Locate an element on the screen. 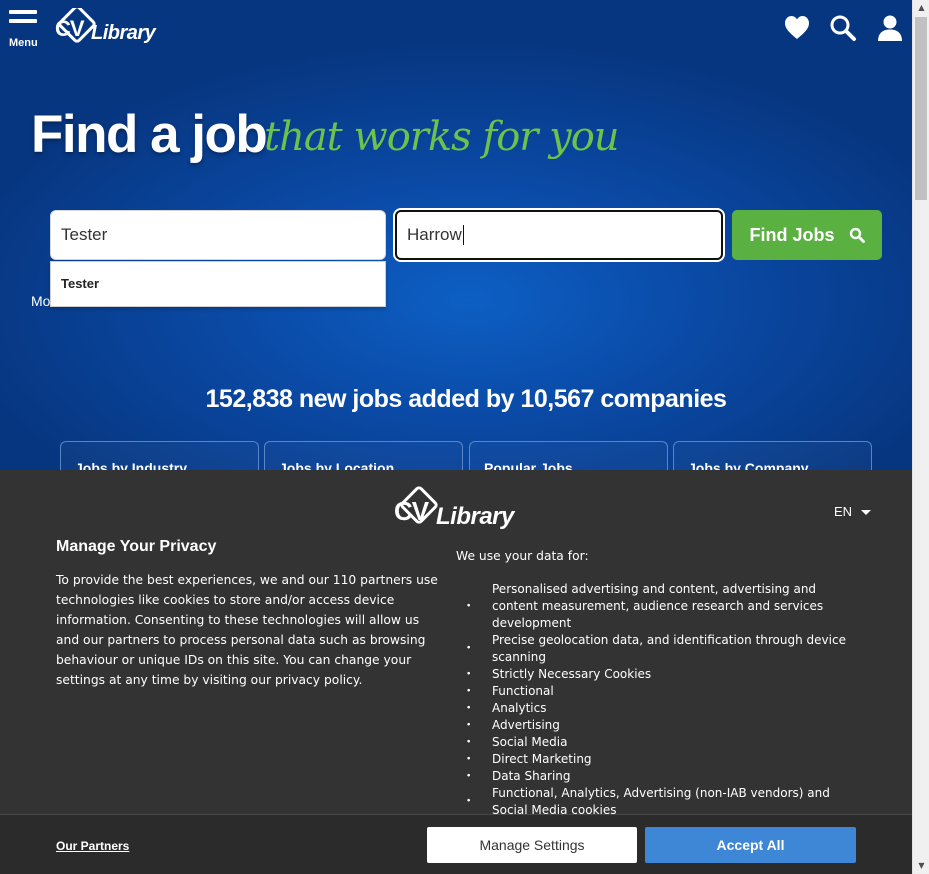 The height and width of the screenshot is (874, 929). language-selector: EN is located at coordinates (853, 511).